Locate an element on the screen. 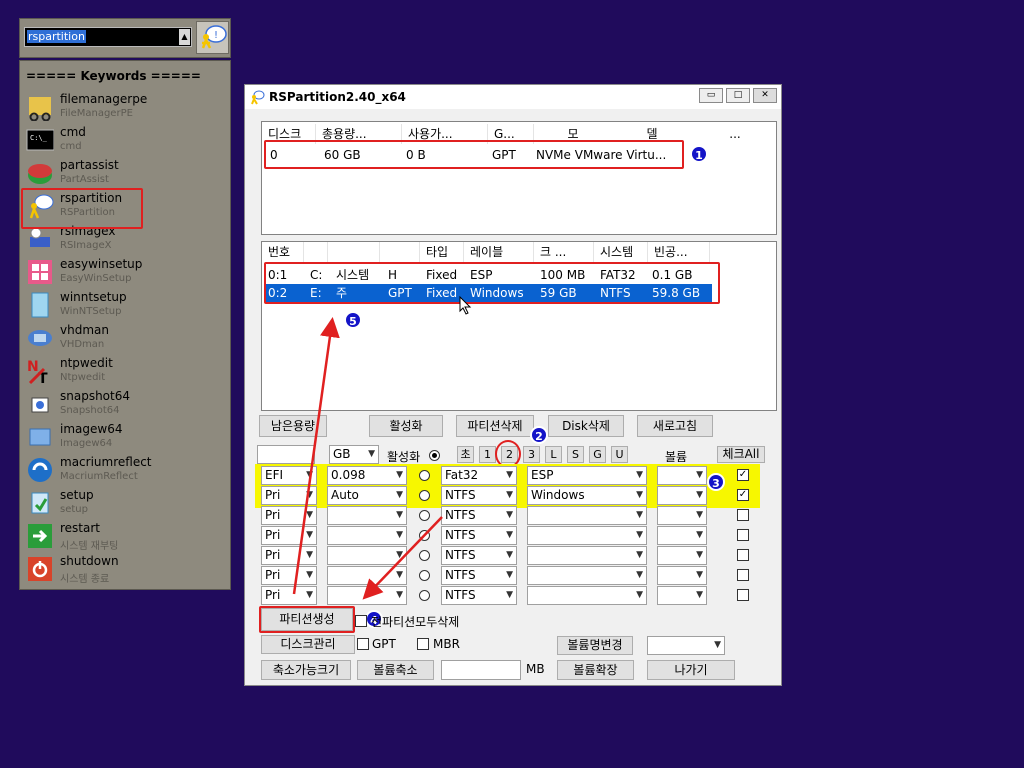  activate-button: 활성화 is located at coordinates (406, 426).